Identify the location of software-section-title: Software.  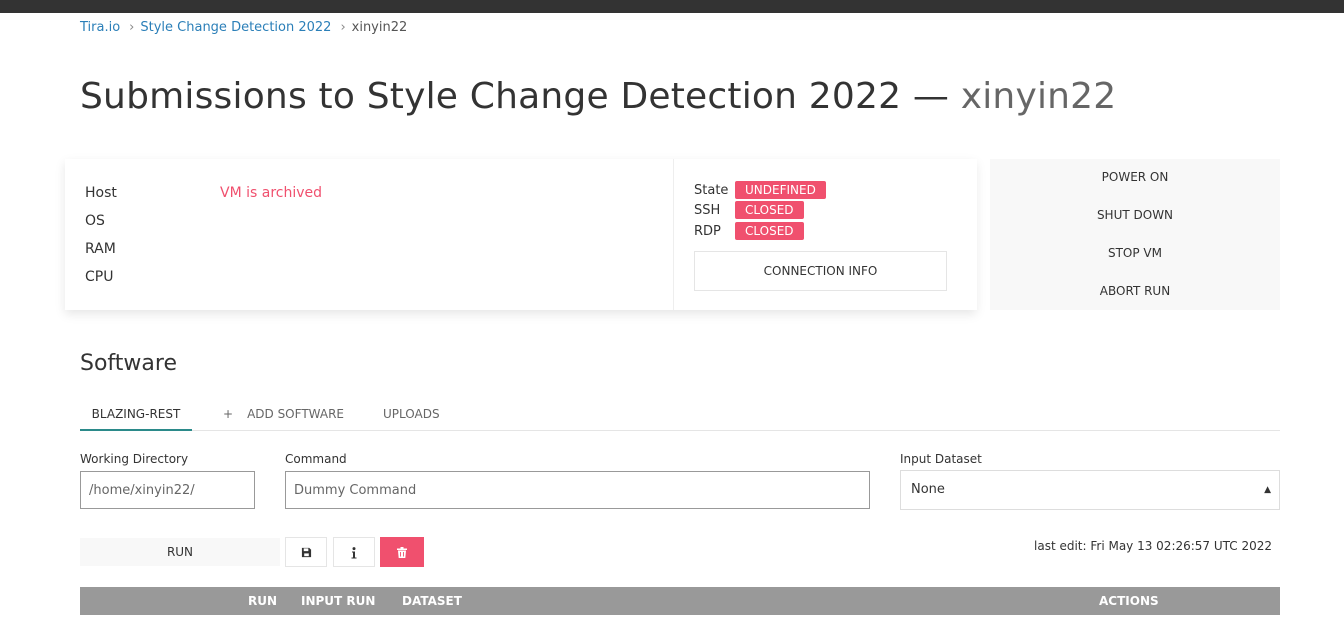
(128, 363).